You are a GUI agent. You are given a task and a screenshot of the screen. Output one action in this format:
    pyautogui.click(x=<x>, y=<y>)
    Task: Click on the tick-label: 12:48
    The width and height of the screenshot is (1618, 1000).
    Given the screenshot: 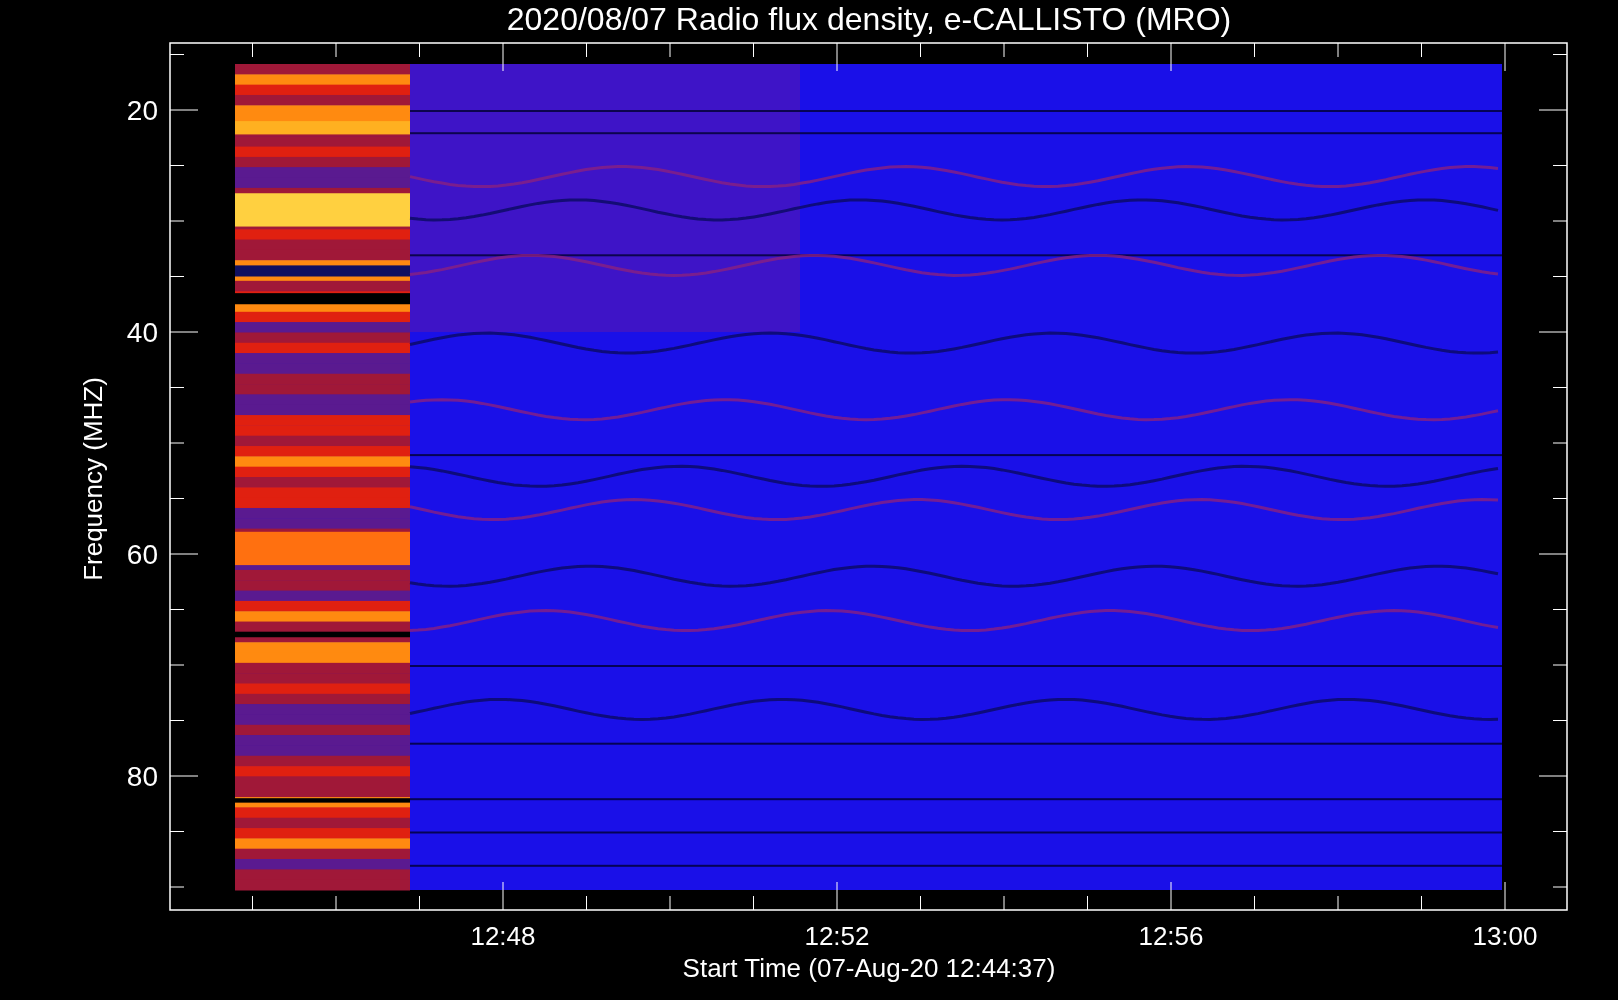 What is the action you would take?
    pyautogui.click(x=503, y=936)
    